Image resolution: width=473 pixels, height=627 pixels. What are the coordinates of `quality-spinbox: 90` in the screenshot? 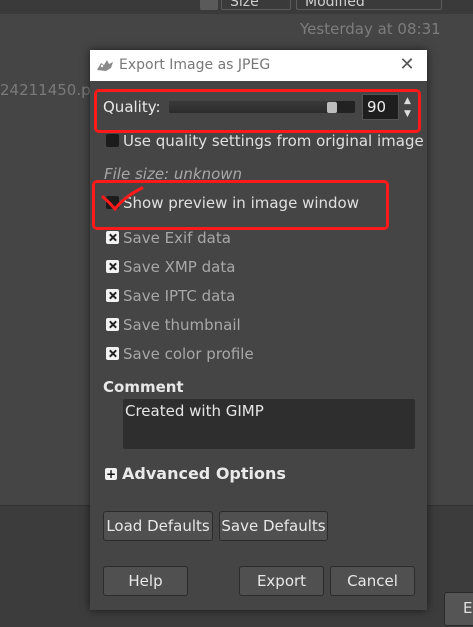 It's located at (380, 107).